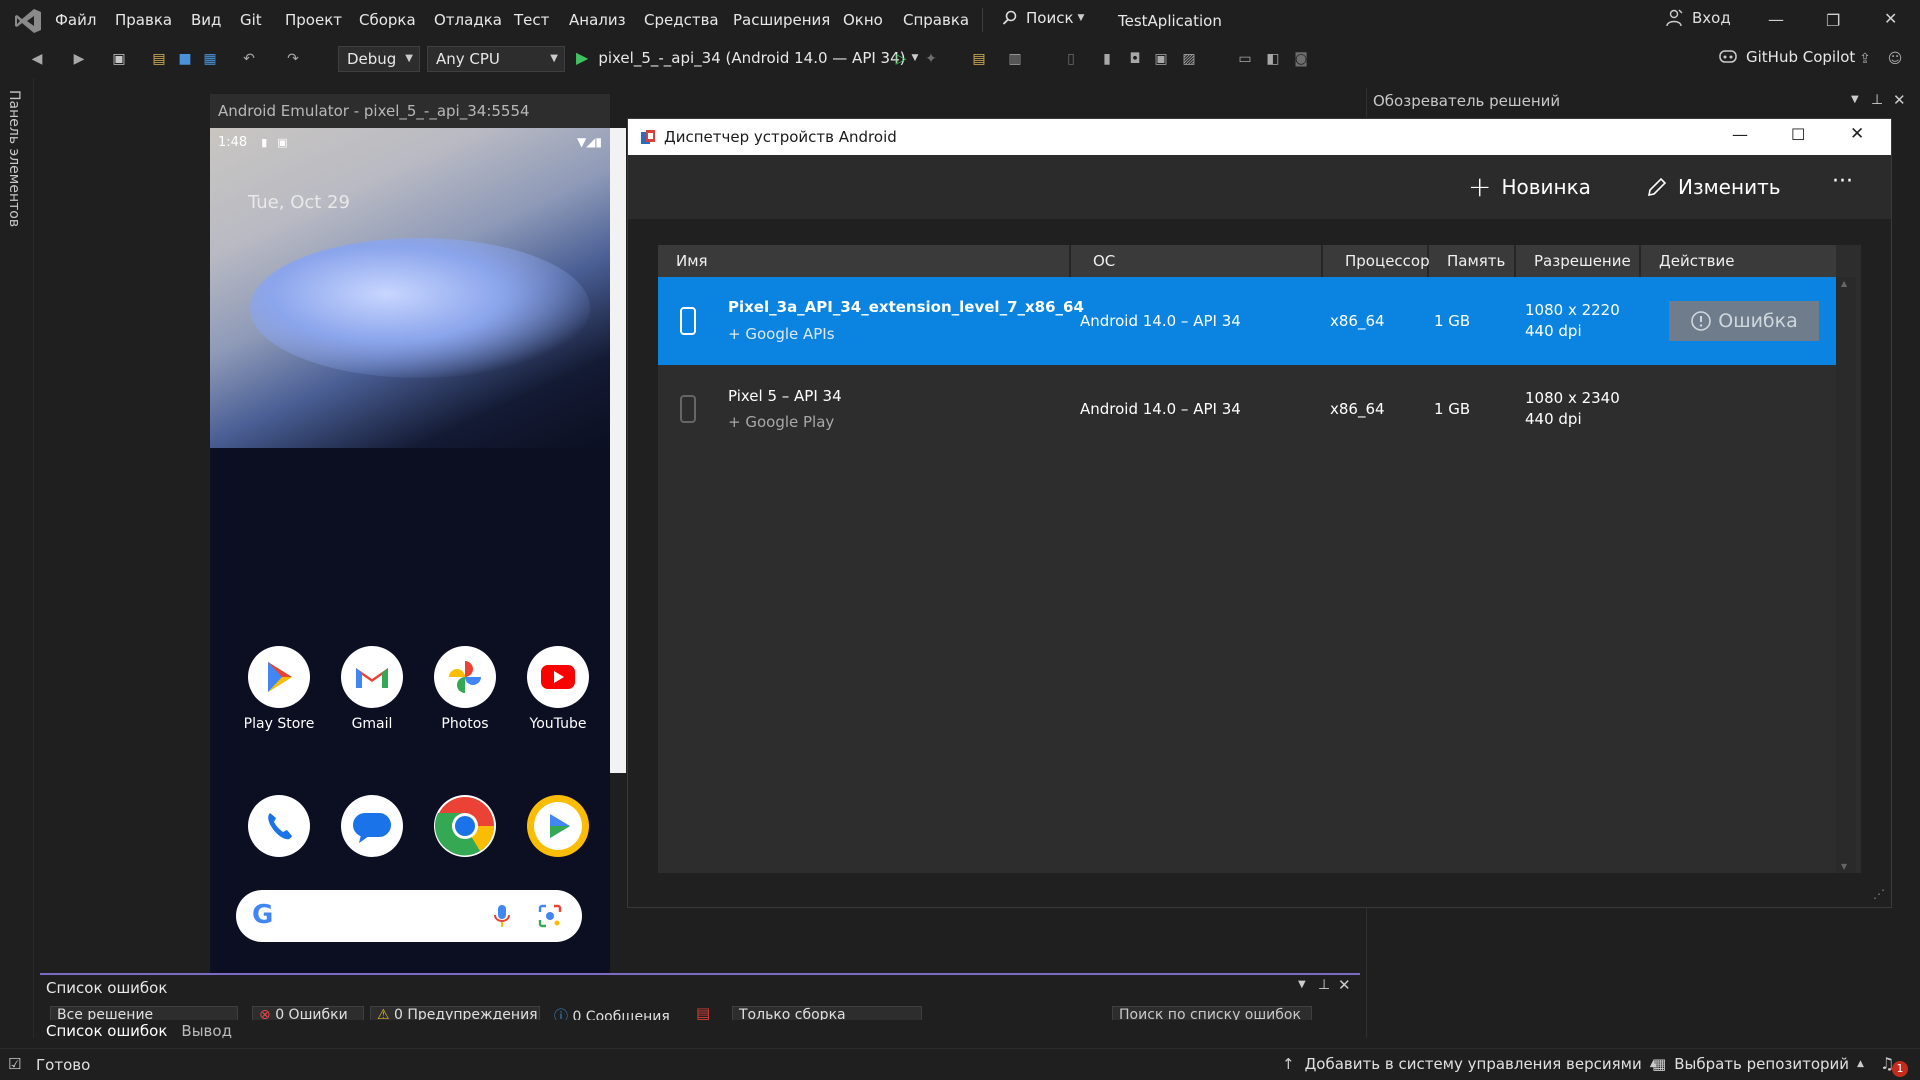 This screenshot has height=1080, width=1920. What do you see at coordinates (279, 826) in the screenshot?
I see `dock-phone` at bounding box center [279, 826].